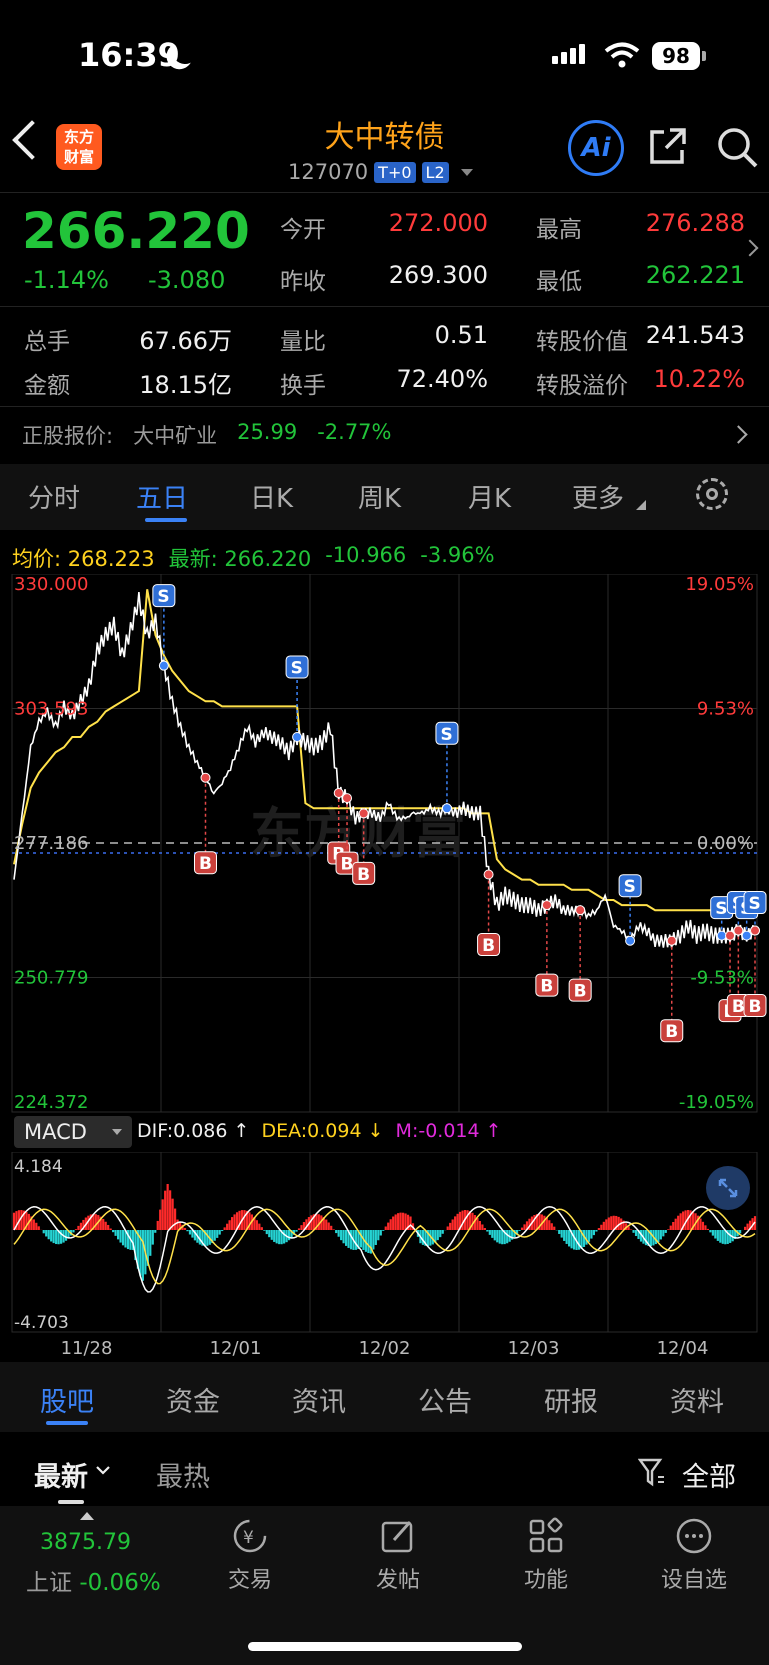  Describe the element at coordinates (738, 434) in the screenshot. I see `chevron-right-icon` at that location.